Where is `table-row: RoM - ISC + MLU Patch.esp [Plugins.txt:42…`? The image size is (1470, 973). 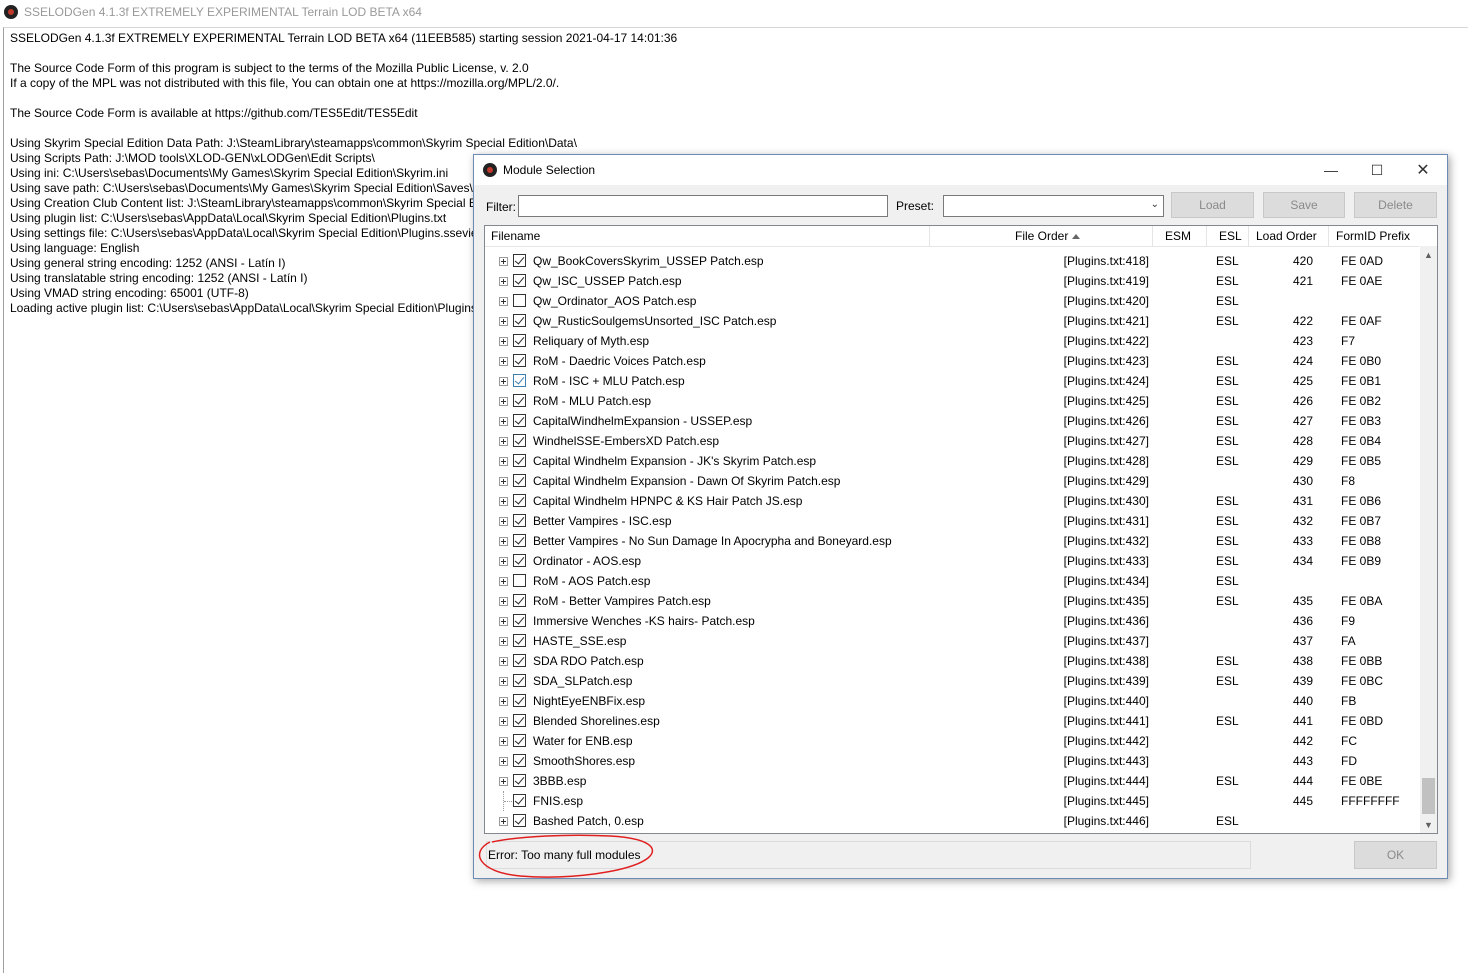 table-row: RoM - ISC + MLU Patch.esp [Plugins.txt:42… is located at coordinates (952, 381).